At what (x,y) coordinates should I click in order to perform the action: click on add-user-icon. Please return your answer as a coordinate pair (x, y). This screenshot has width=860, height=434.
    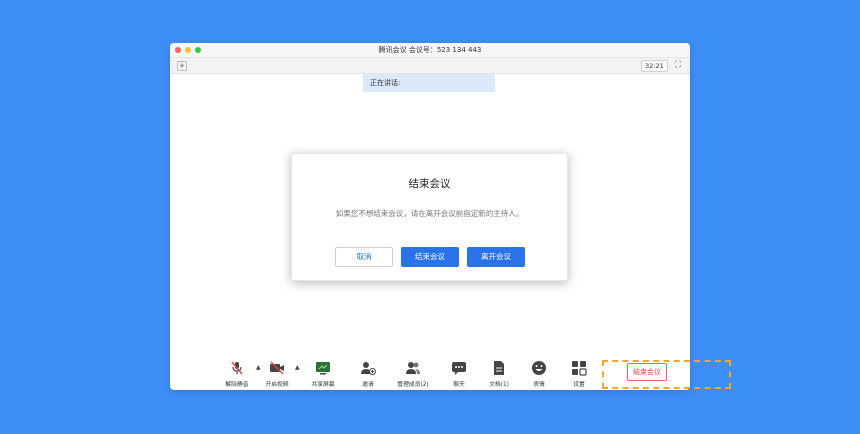
    Looking at the image, I should click on (368, 368).